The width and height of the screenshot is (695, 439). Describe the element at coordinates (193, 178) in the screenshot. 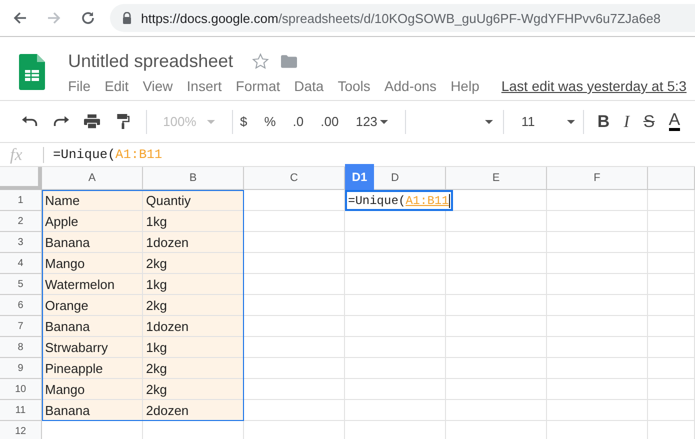

I see `column-header: B` at that location.